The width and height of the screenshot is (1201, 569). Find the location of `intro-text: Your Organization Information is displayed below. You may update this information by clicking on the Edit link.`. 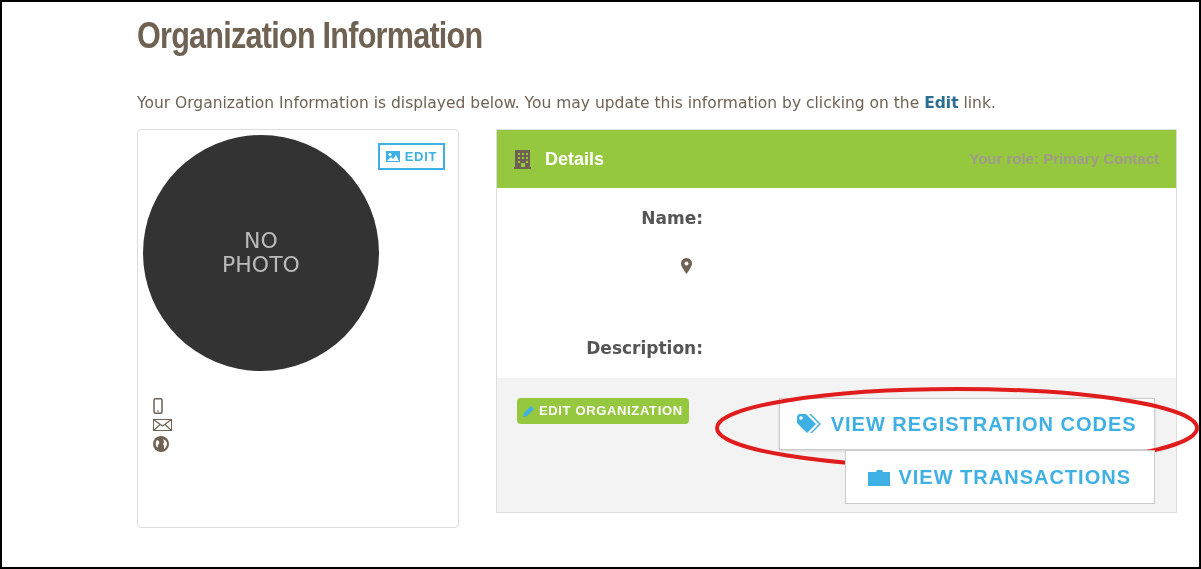

intro-text: Your Organization Information is displayed below. You may update this information by clicking on the Edit link. is located at coordinates (566, 103).